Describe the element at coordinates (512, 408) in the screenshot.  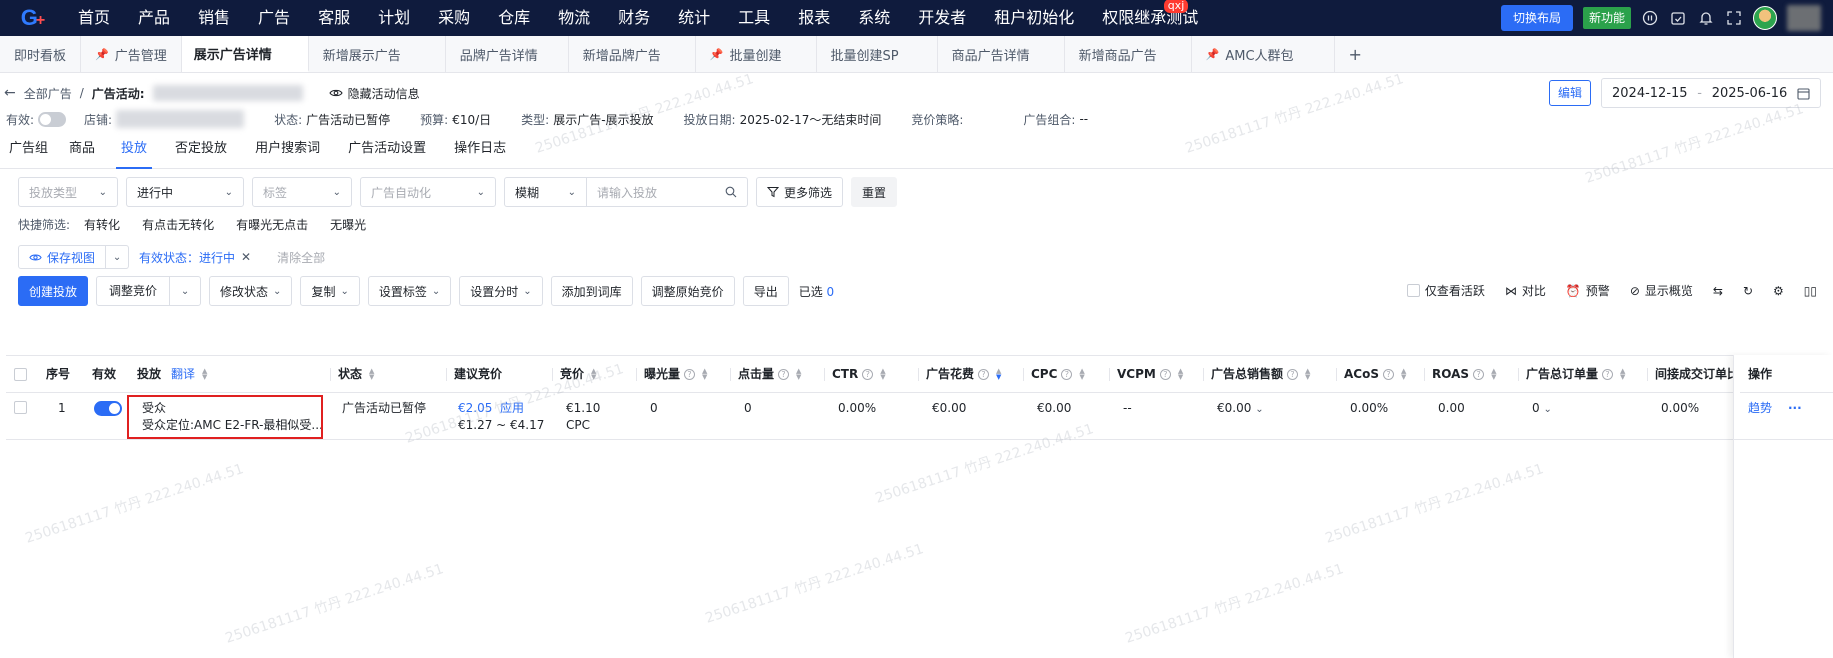
I see `apply-bid-link: 应用` at that location.